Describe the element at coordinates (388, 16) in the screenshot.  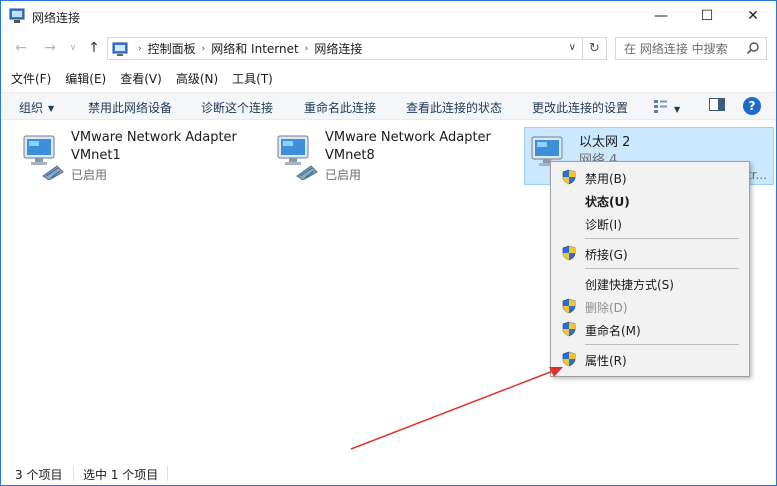
I see `title-bar: 网络连接 — ☐ ✕` at that location.